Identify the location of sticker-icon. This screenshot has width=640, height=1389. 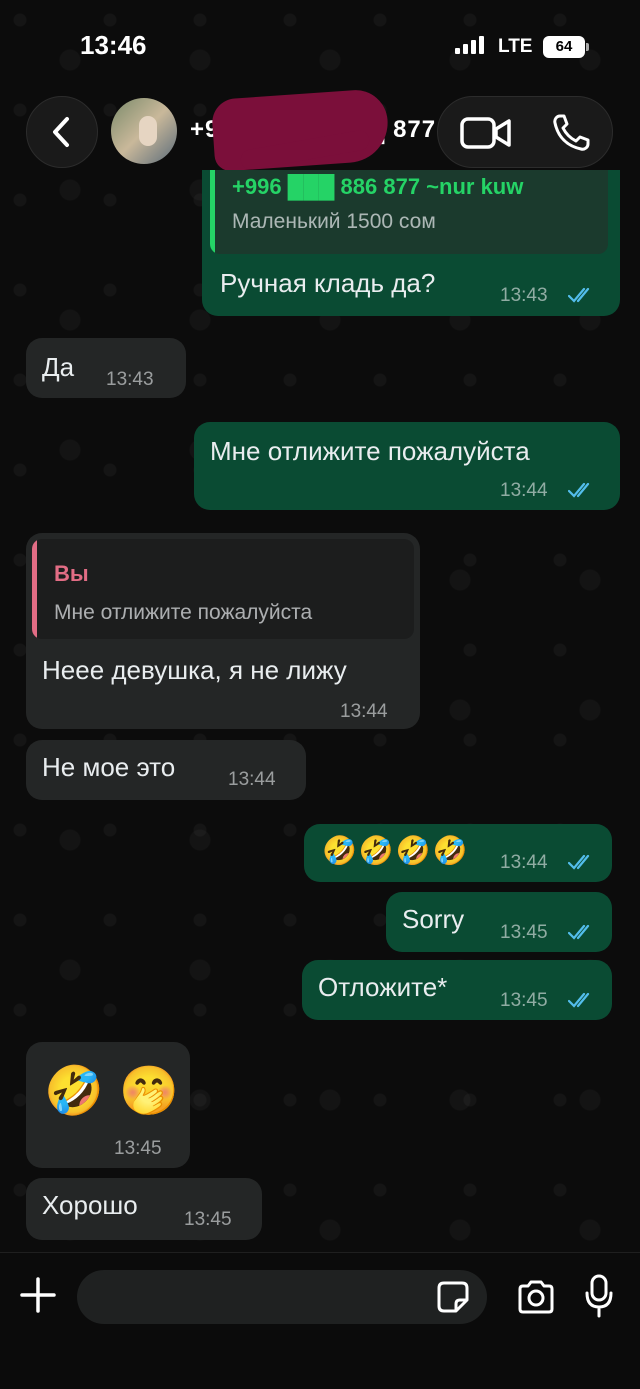
(453, 1297).